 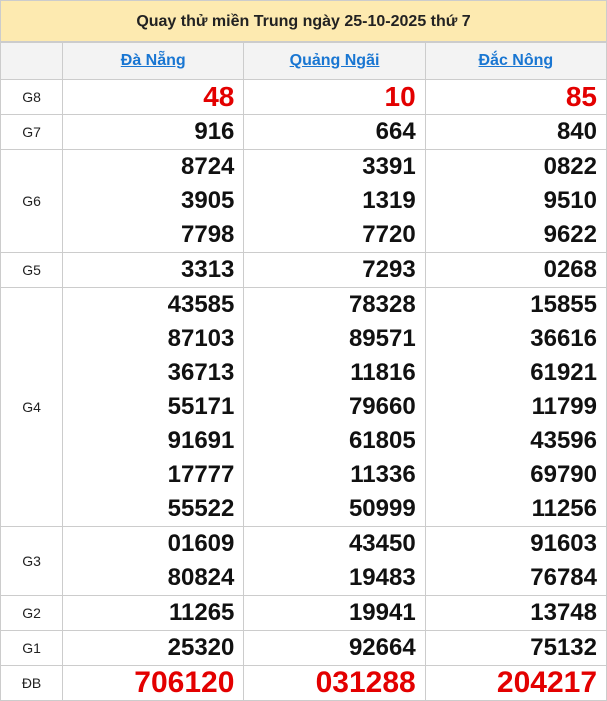 What do you see at coordinates (32, 683) in the screenshot?
I see `prize-label: ĐB` at bounding box center [32, 683].